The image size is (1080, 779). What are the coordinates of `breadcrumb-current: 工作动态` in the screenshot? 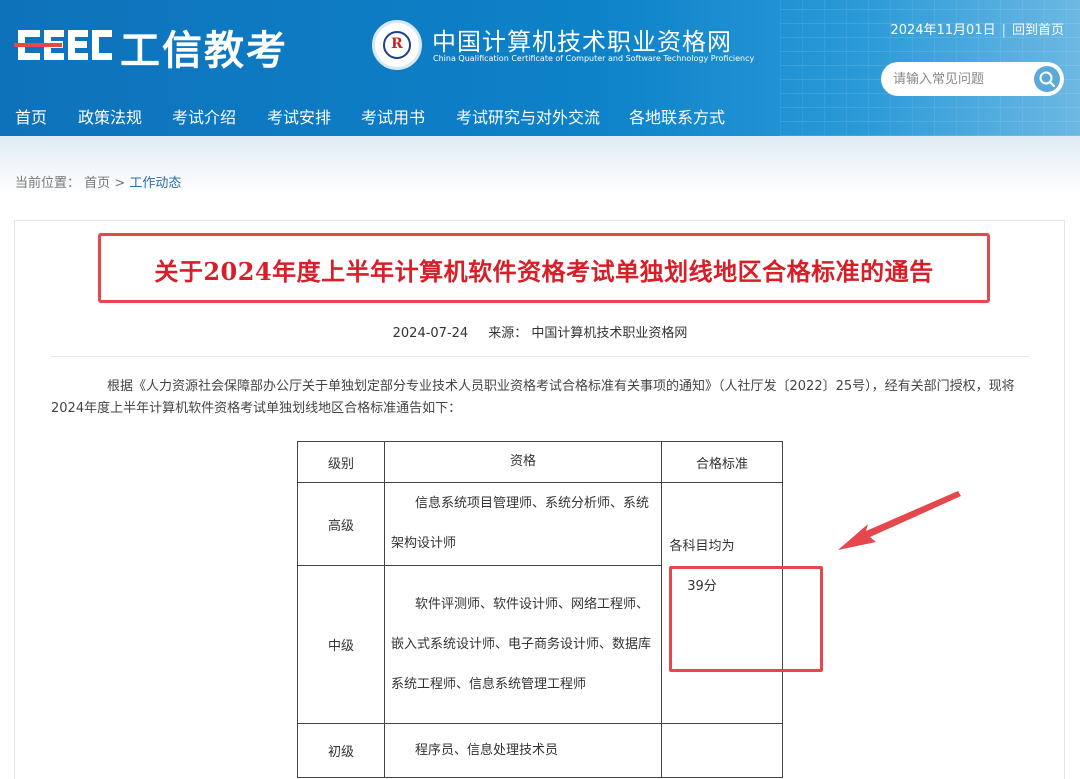 It's located at (155, 183).